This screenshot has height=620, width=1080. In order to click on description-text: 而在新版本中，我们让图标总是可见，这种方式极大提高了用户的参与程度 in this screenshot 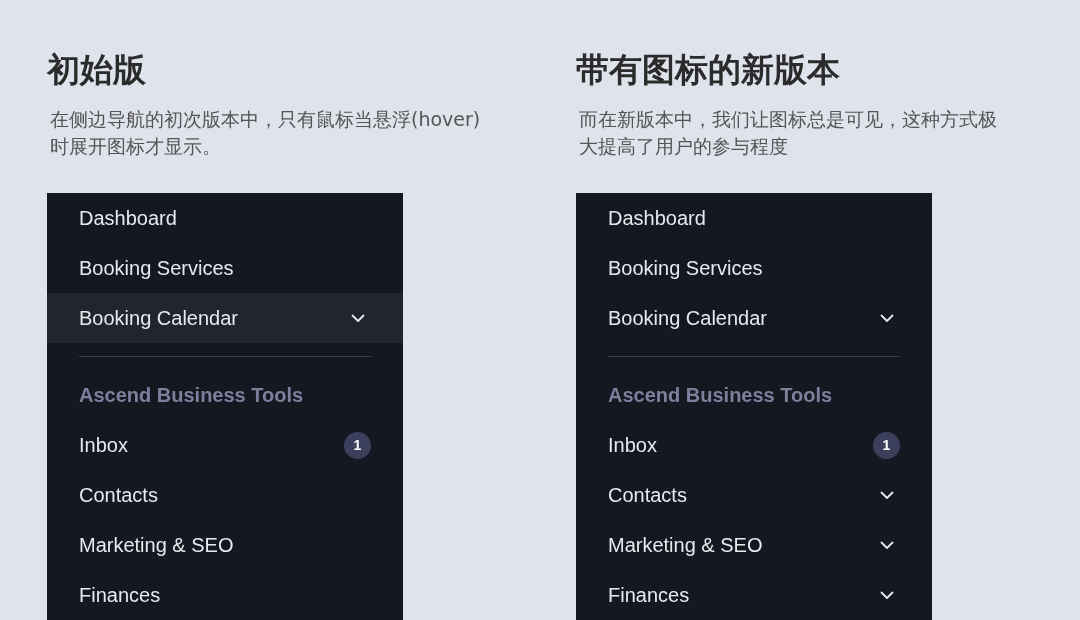, I will do `click(788, 133)`.